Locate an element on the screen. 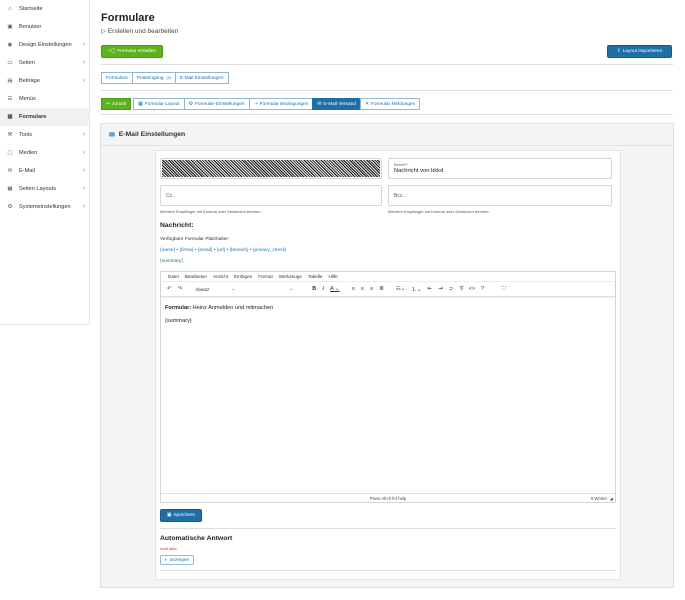 The width and height of the screenshot is (685, 600). divider is located at coordinates (388, 528).